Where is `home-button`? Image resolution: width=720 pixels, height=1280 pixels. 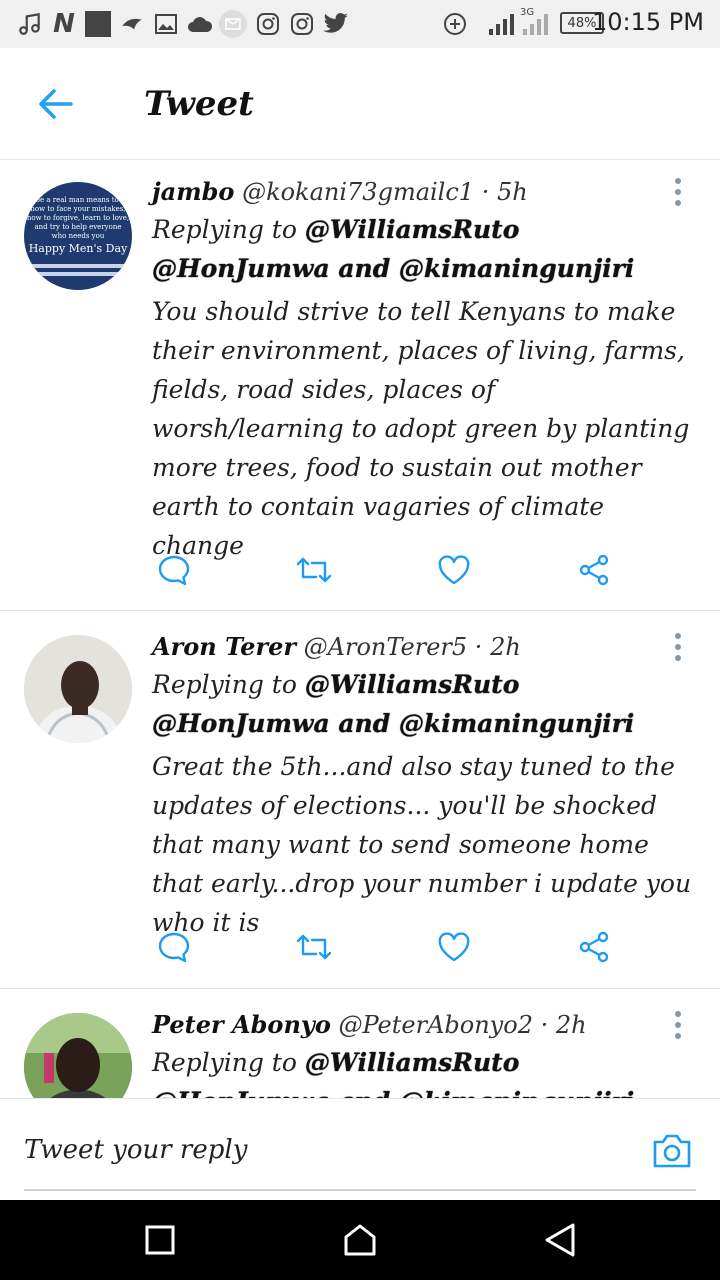 home-button is located at coordinates (360, 1240).